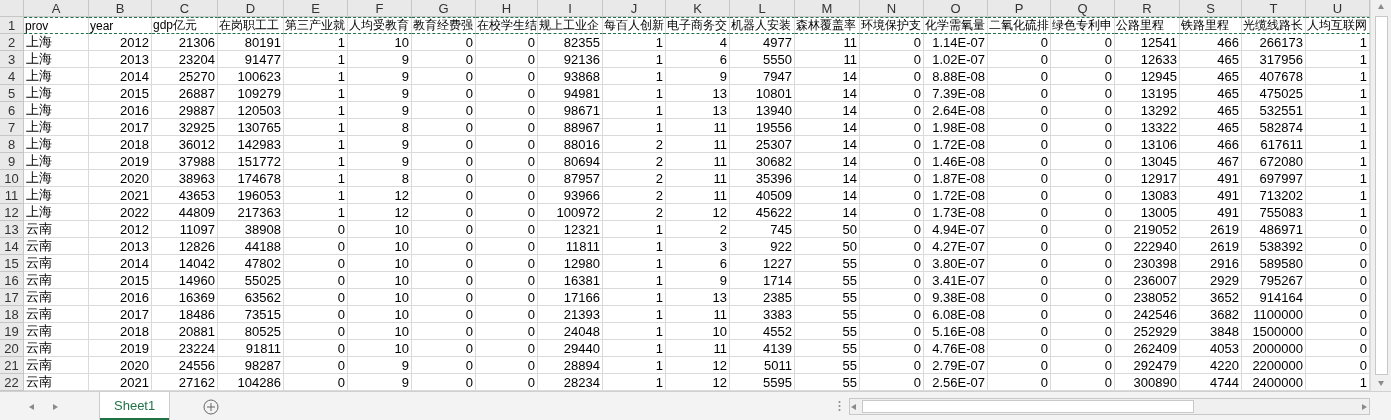 The image size is (1391, 420). I want to click on table-cell: 617611, so click(1274, 144).